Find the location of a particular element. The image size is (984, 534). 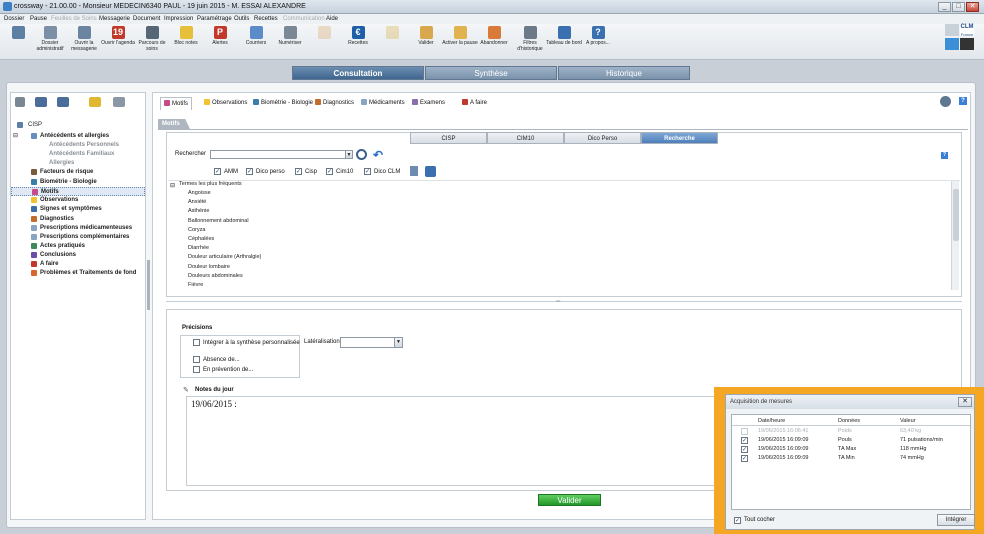

list-item: Asthénie is located at coordinates (198, 211).